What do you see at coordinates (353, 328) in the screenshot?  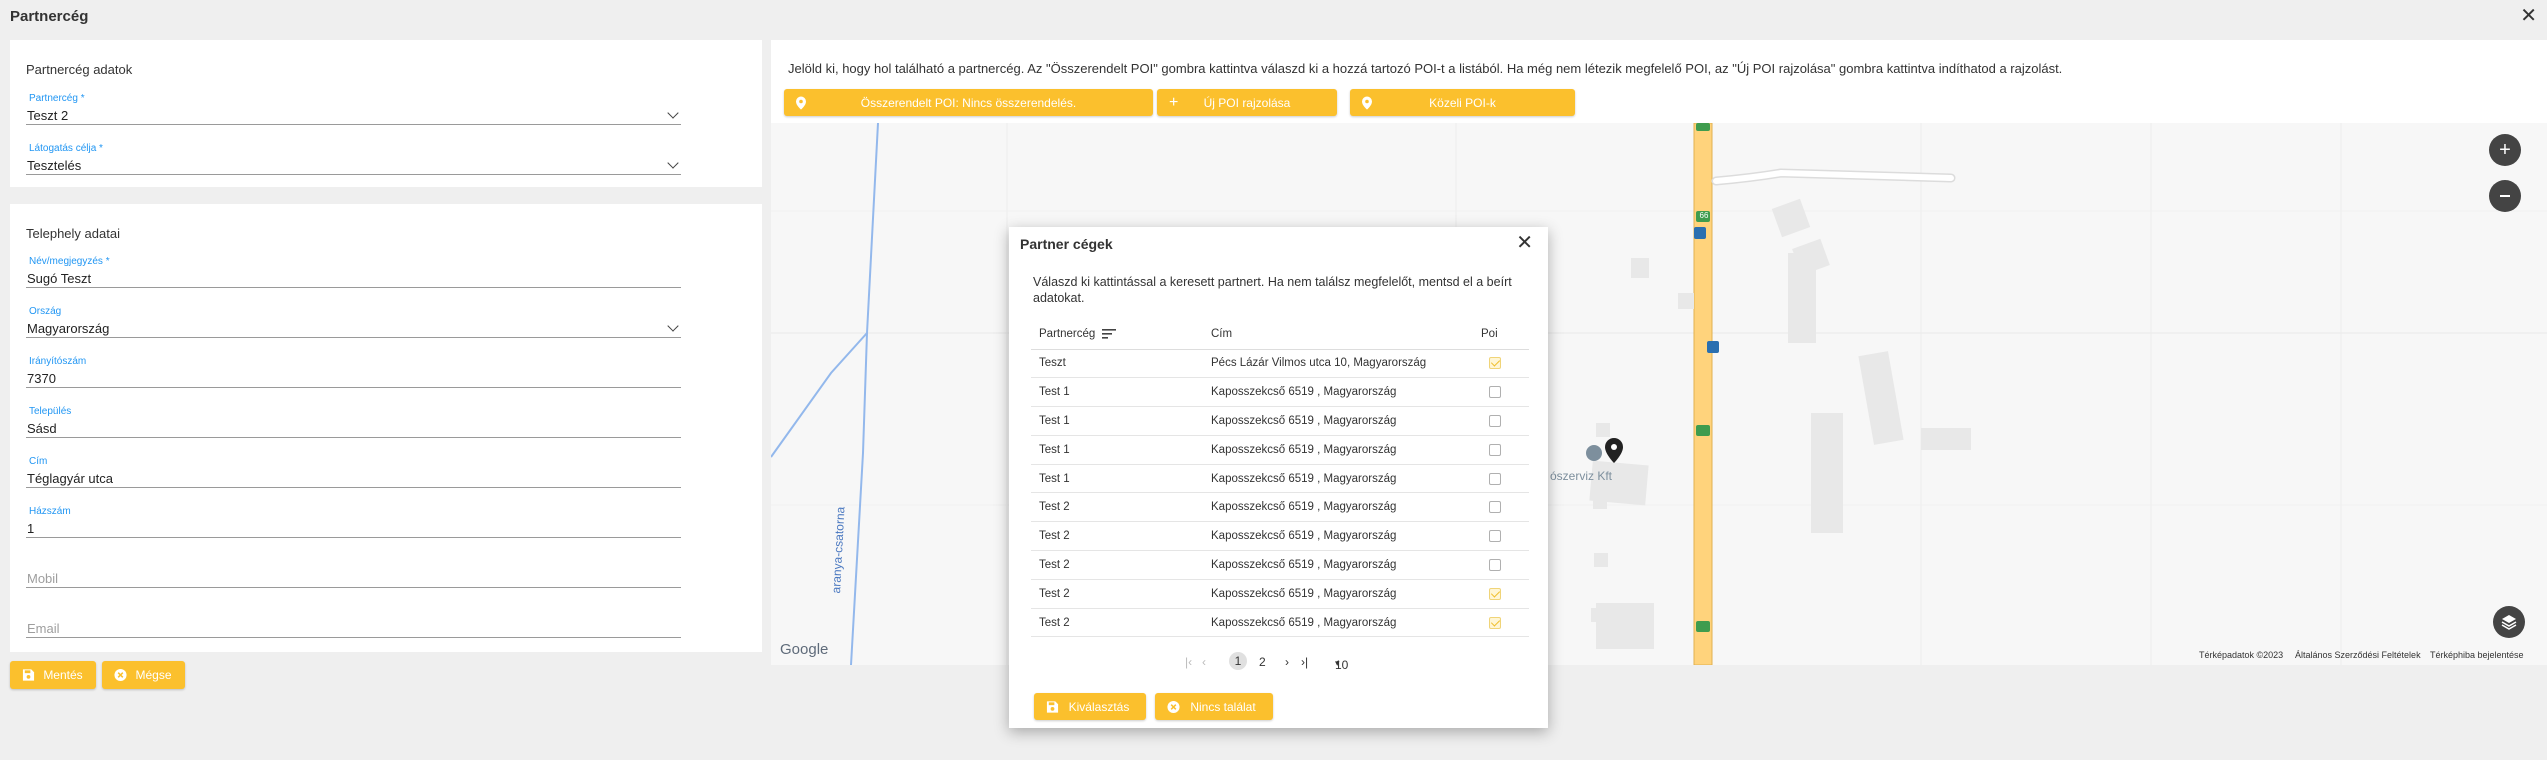 I see `country-value: Magyarország` at bounding box center [353, 328].